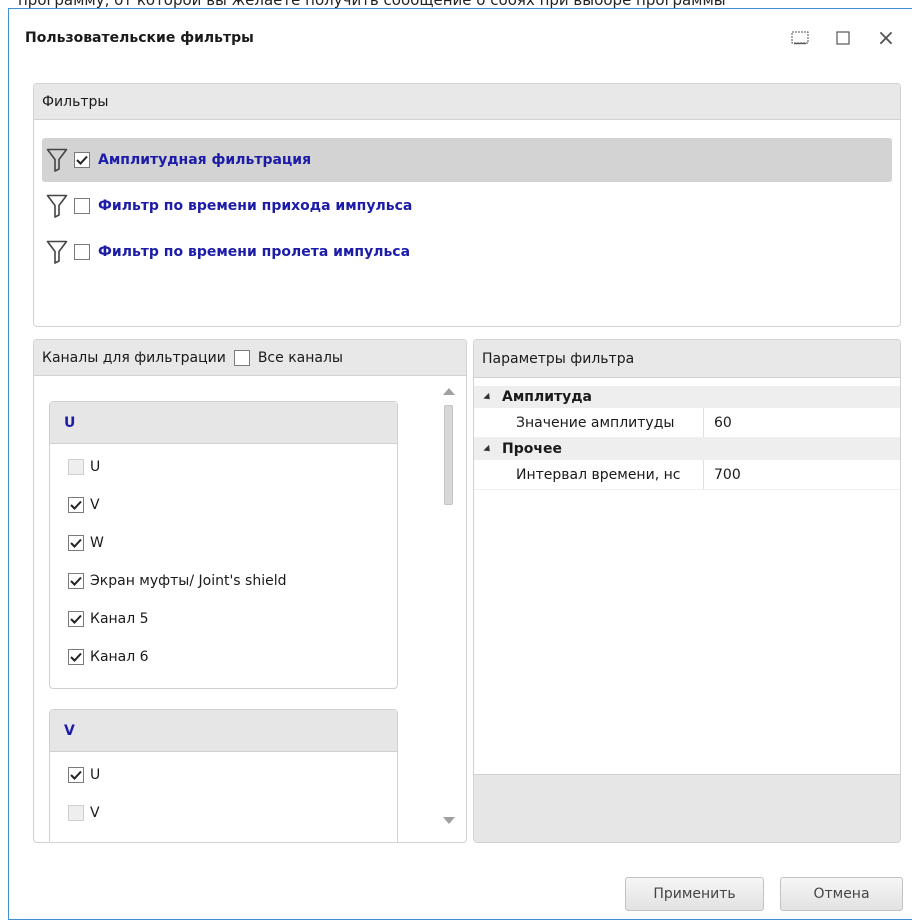  Describe the element at coordinates (255, 206) in the screenshot. I see `filter-label: Фильтр по времени прихода импульса` at that location.